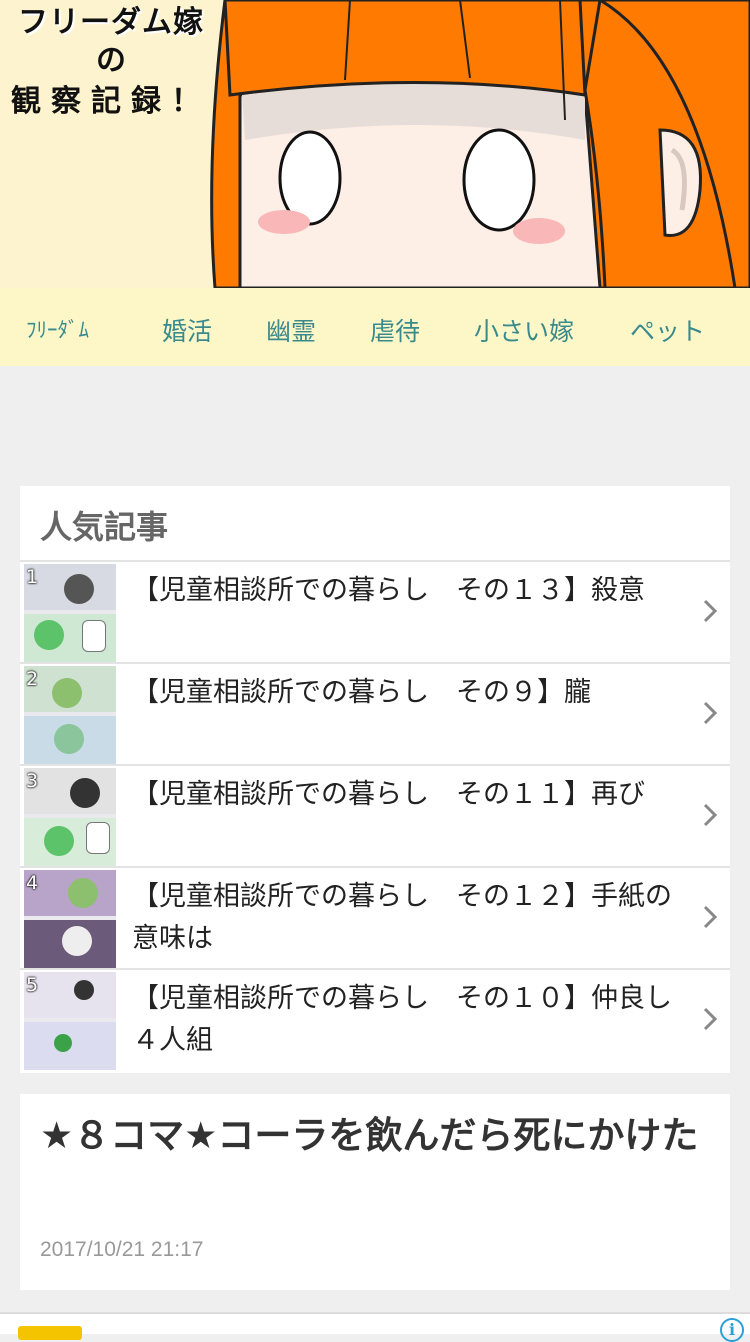 The width and height of the screenshot is (750, 1342). I want to click on rank-number: 5, so click(32, 985).